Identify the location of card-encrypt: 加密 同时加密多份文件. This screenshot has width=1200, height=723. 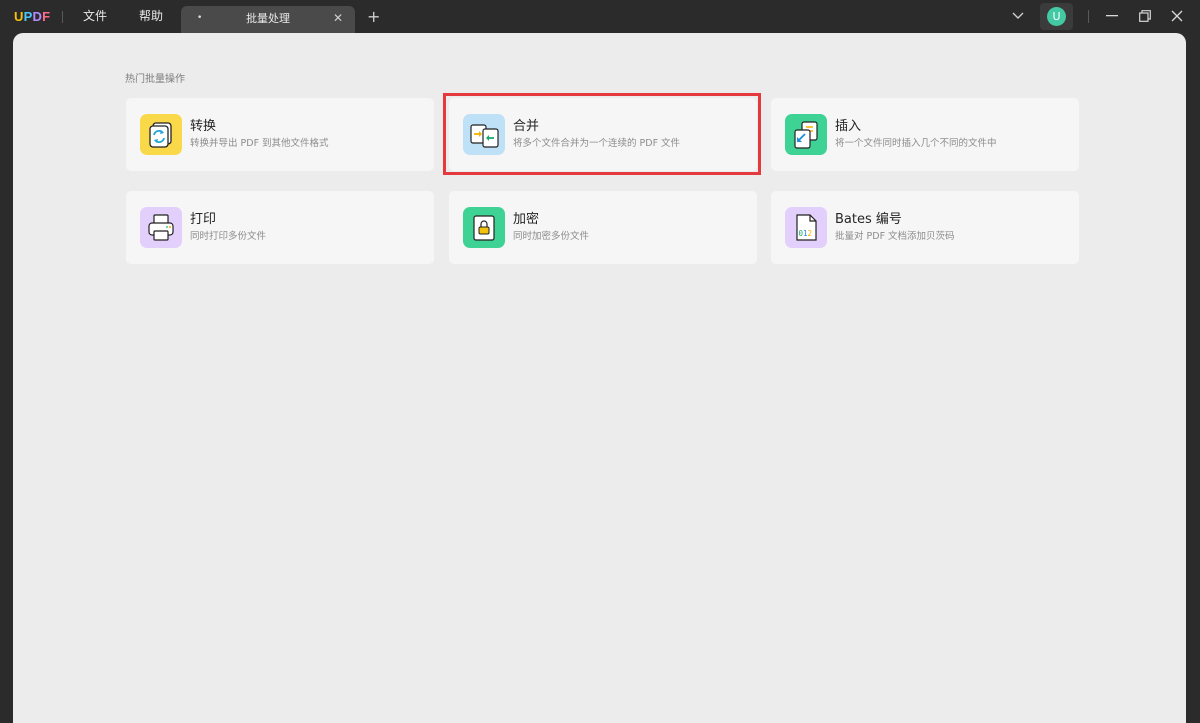
(603, 227).